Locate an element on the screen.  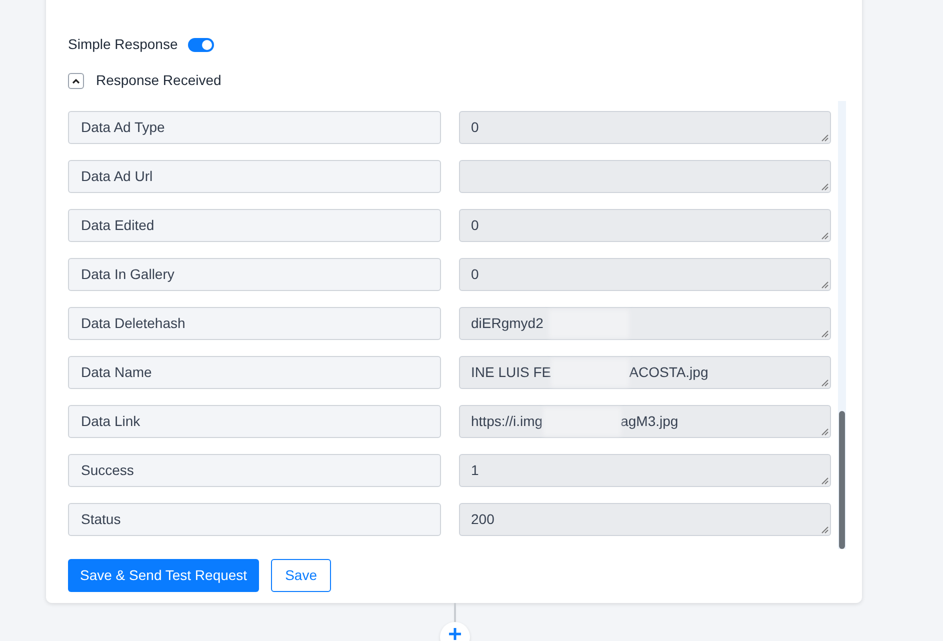
toggle-label: Simple Response is located at coordinates (123, 44).